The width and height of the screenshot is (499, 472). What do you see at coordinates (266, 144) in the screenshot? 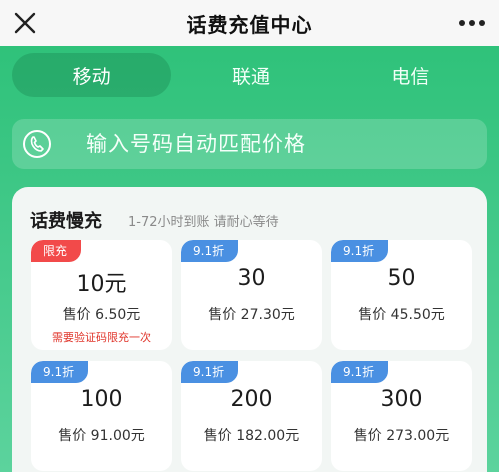
I see `phone-number-input` at bounding box center [266, 144].